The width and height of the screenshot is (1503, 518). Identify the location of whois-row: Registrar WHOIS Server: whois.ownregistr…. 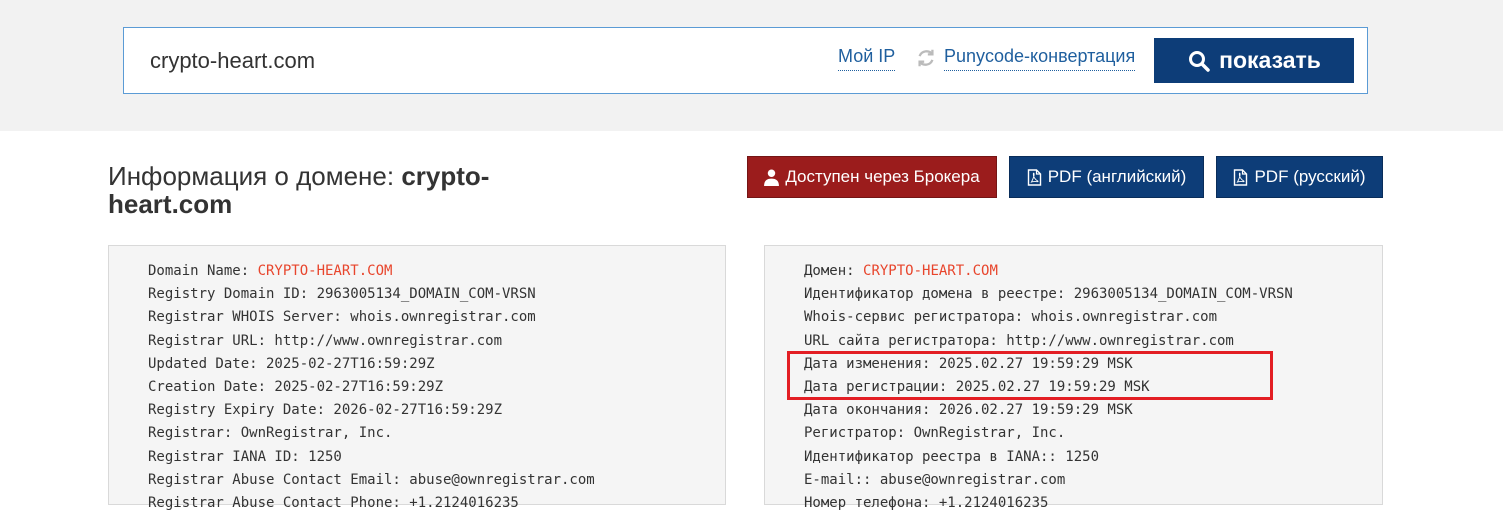
(342, 317).